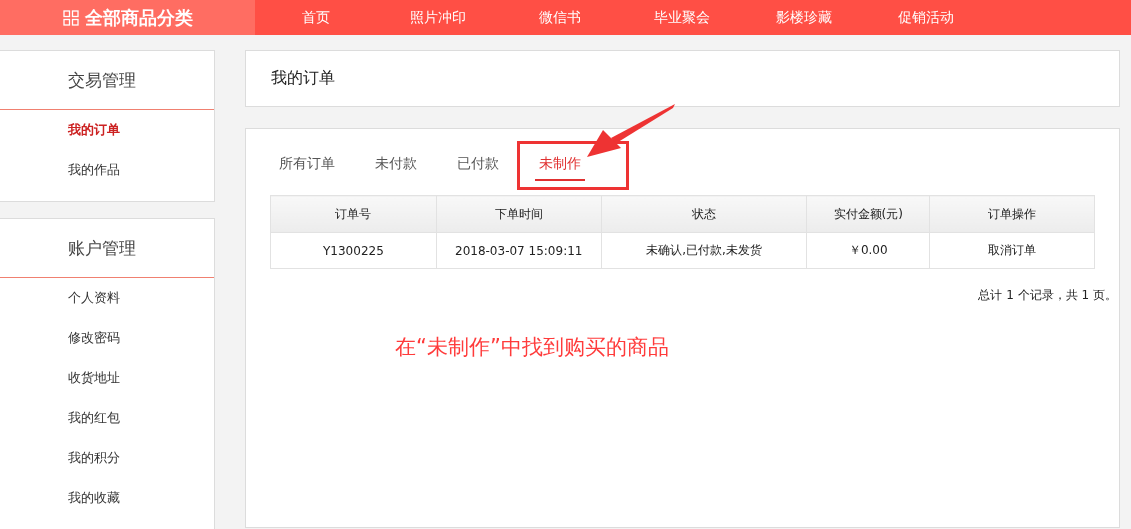  Describe the element at coordinates (94, 418) in the screenshot. I see `sidebar-item: 我的红包` at that location.